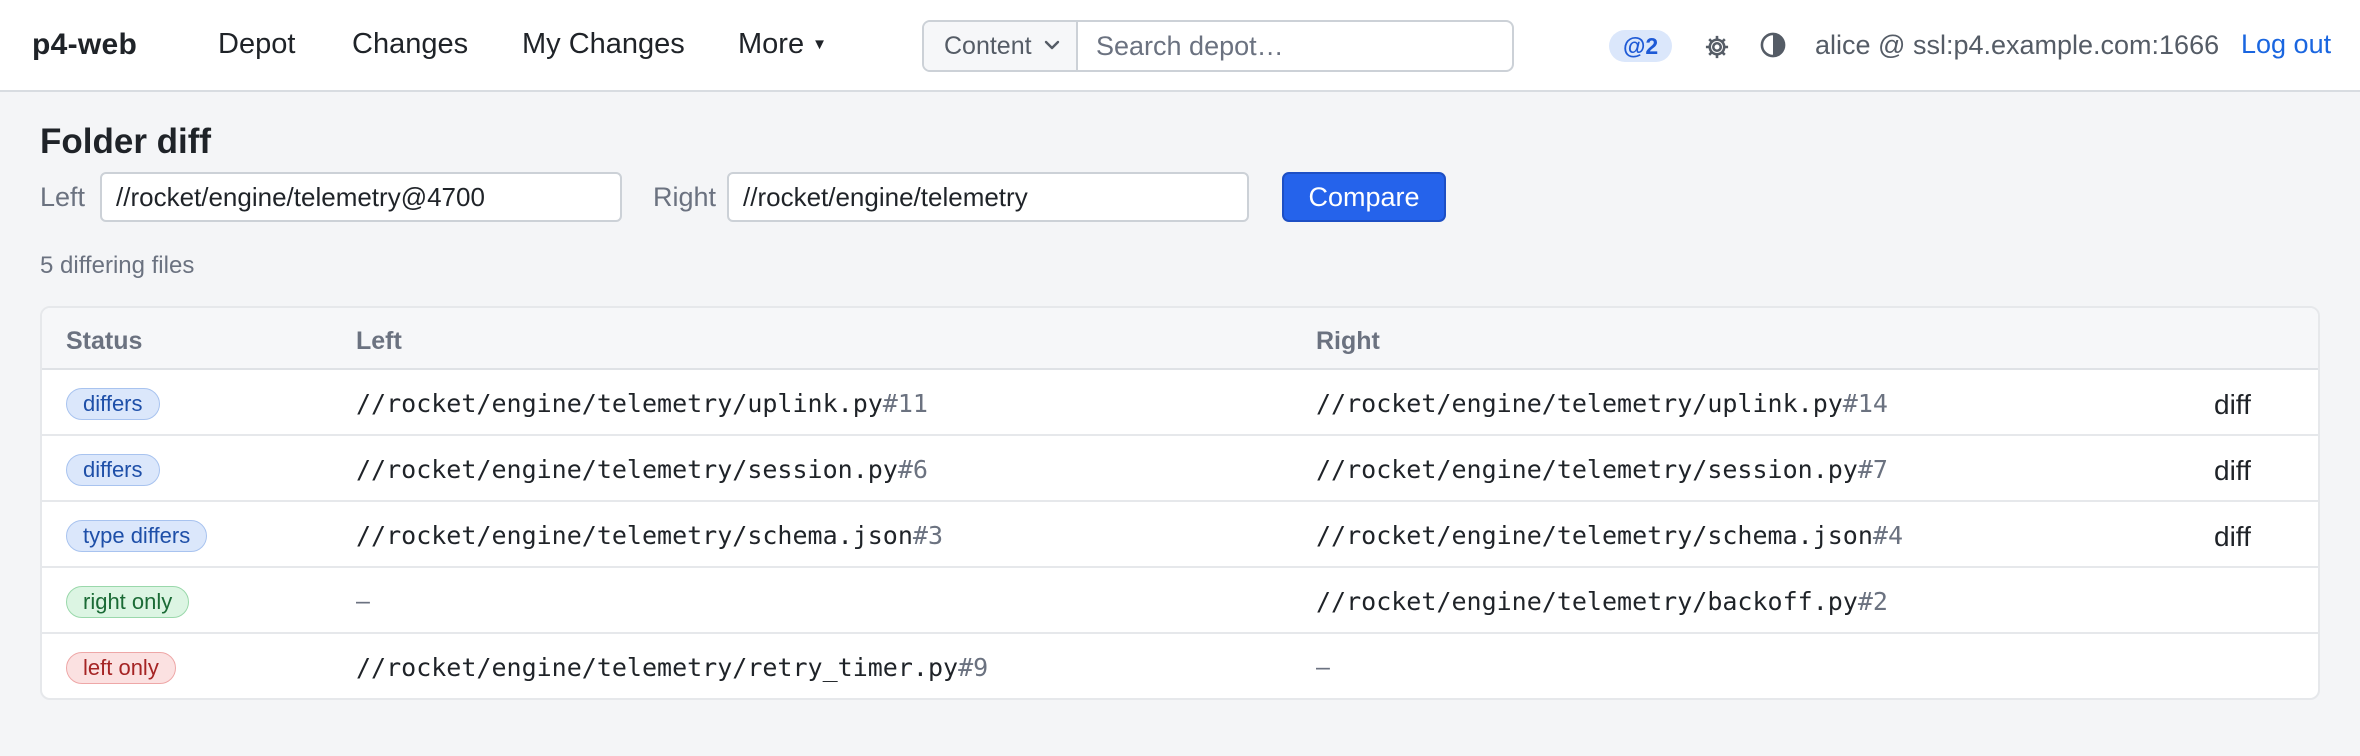 The width and height of the screenshot is (2360, 756). Describe the element at coordinates (1609, 535) in the screenshot. I see `right-file-path: //rocket/engine/telemetry/schema.json#4` at that location.